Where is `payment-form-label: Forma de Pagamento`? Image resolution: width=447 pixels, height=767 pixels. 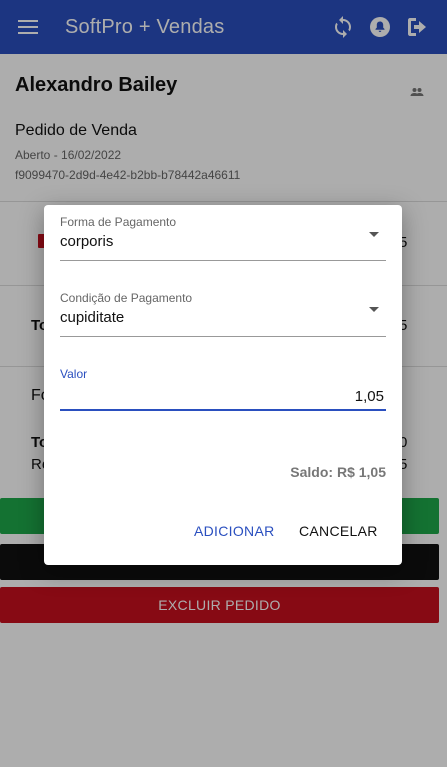
payment-form-label: Forma de Pagamento is located at coordinates (118, 222).